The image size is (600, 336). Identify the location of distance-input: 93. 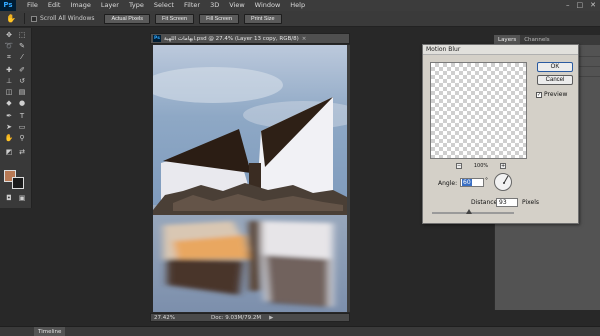
(507, 202).